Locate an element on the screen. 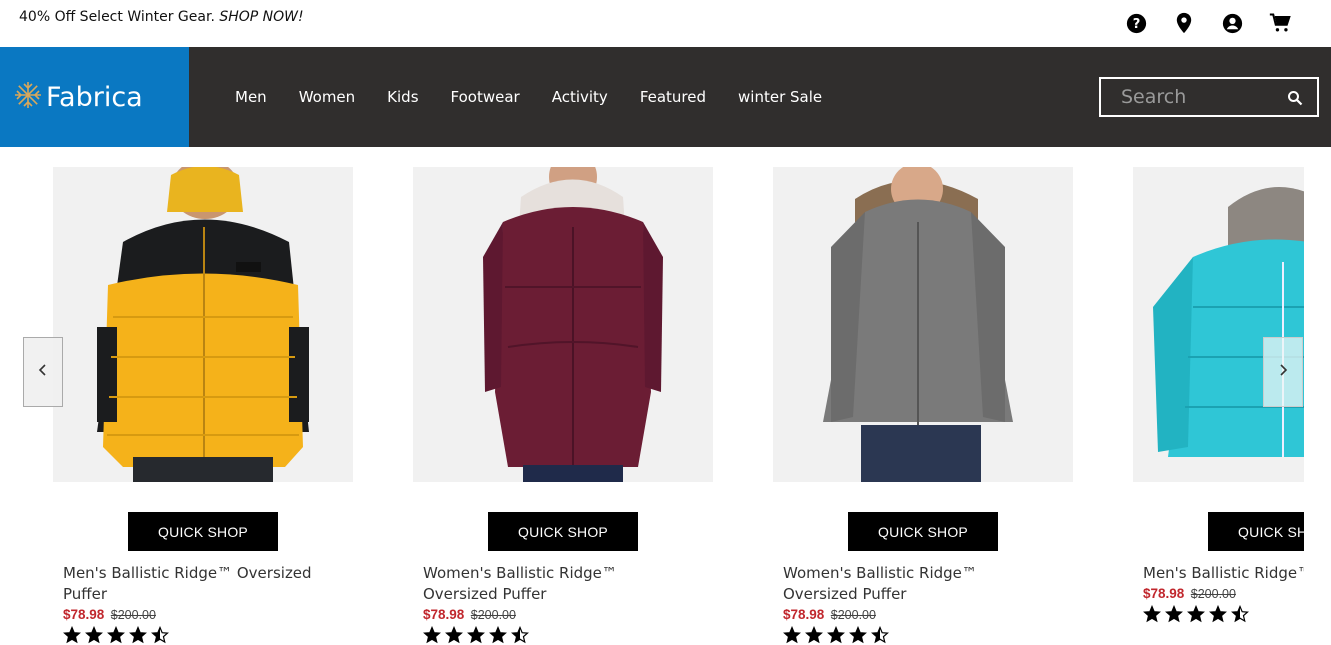 Image resolution: width=1331 pixels, height=645 pixels. brand-logo: Fabrica is located at coordinates (94, 97).